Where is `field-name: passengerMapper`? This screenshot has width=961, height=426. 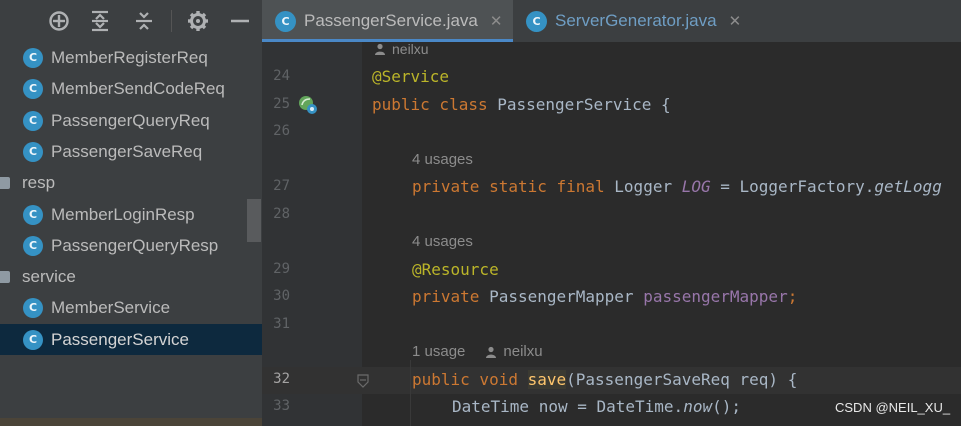
field-name: passengerMapper is located at coordinates (715, 296).